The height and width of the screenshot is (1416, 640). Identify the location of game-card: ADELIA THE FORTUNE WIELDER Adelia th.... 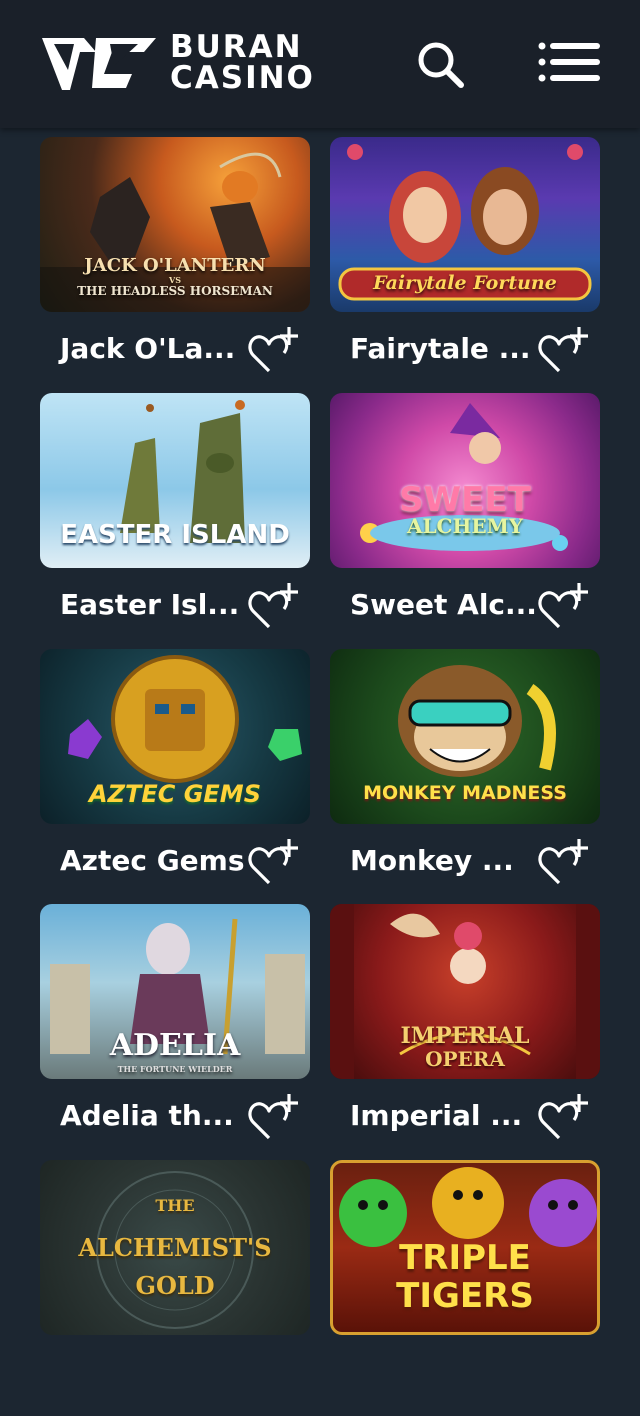
(175, 1032).